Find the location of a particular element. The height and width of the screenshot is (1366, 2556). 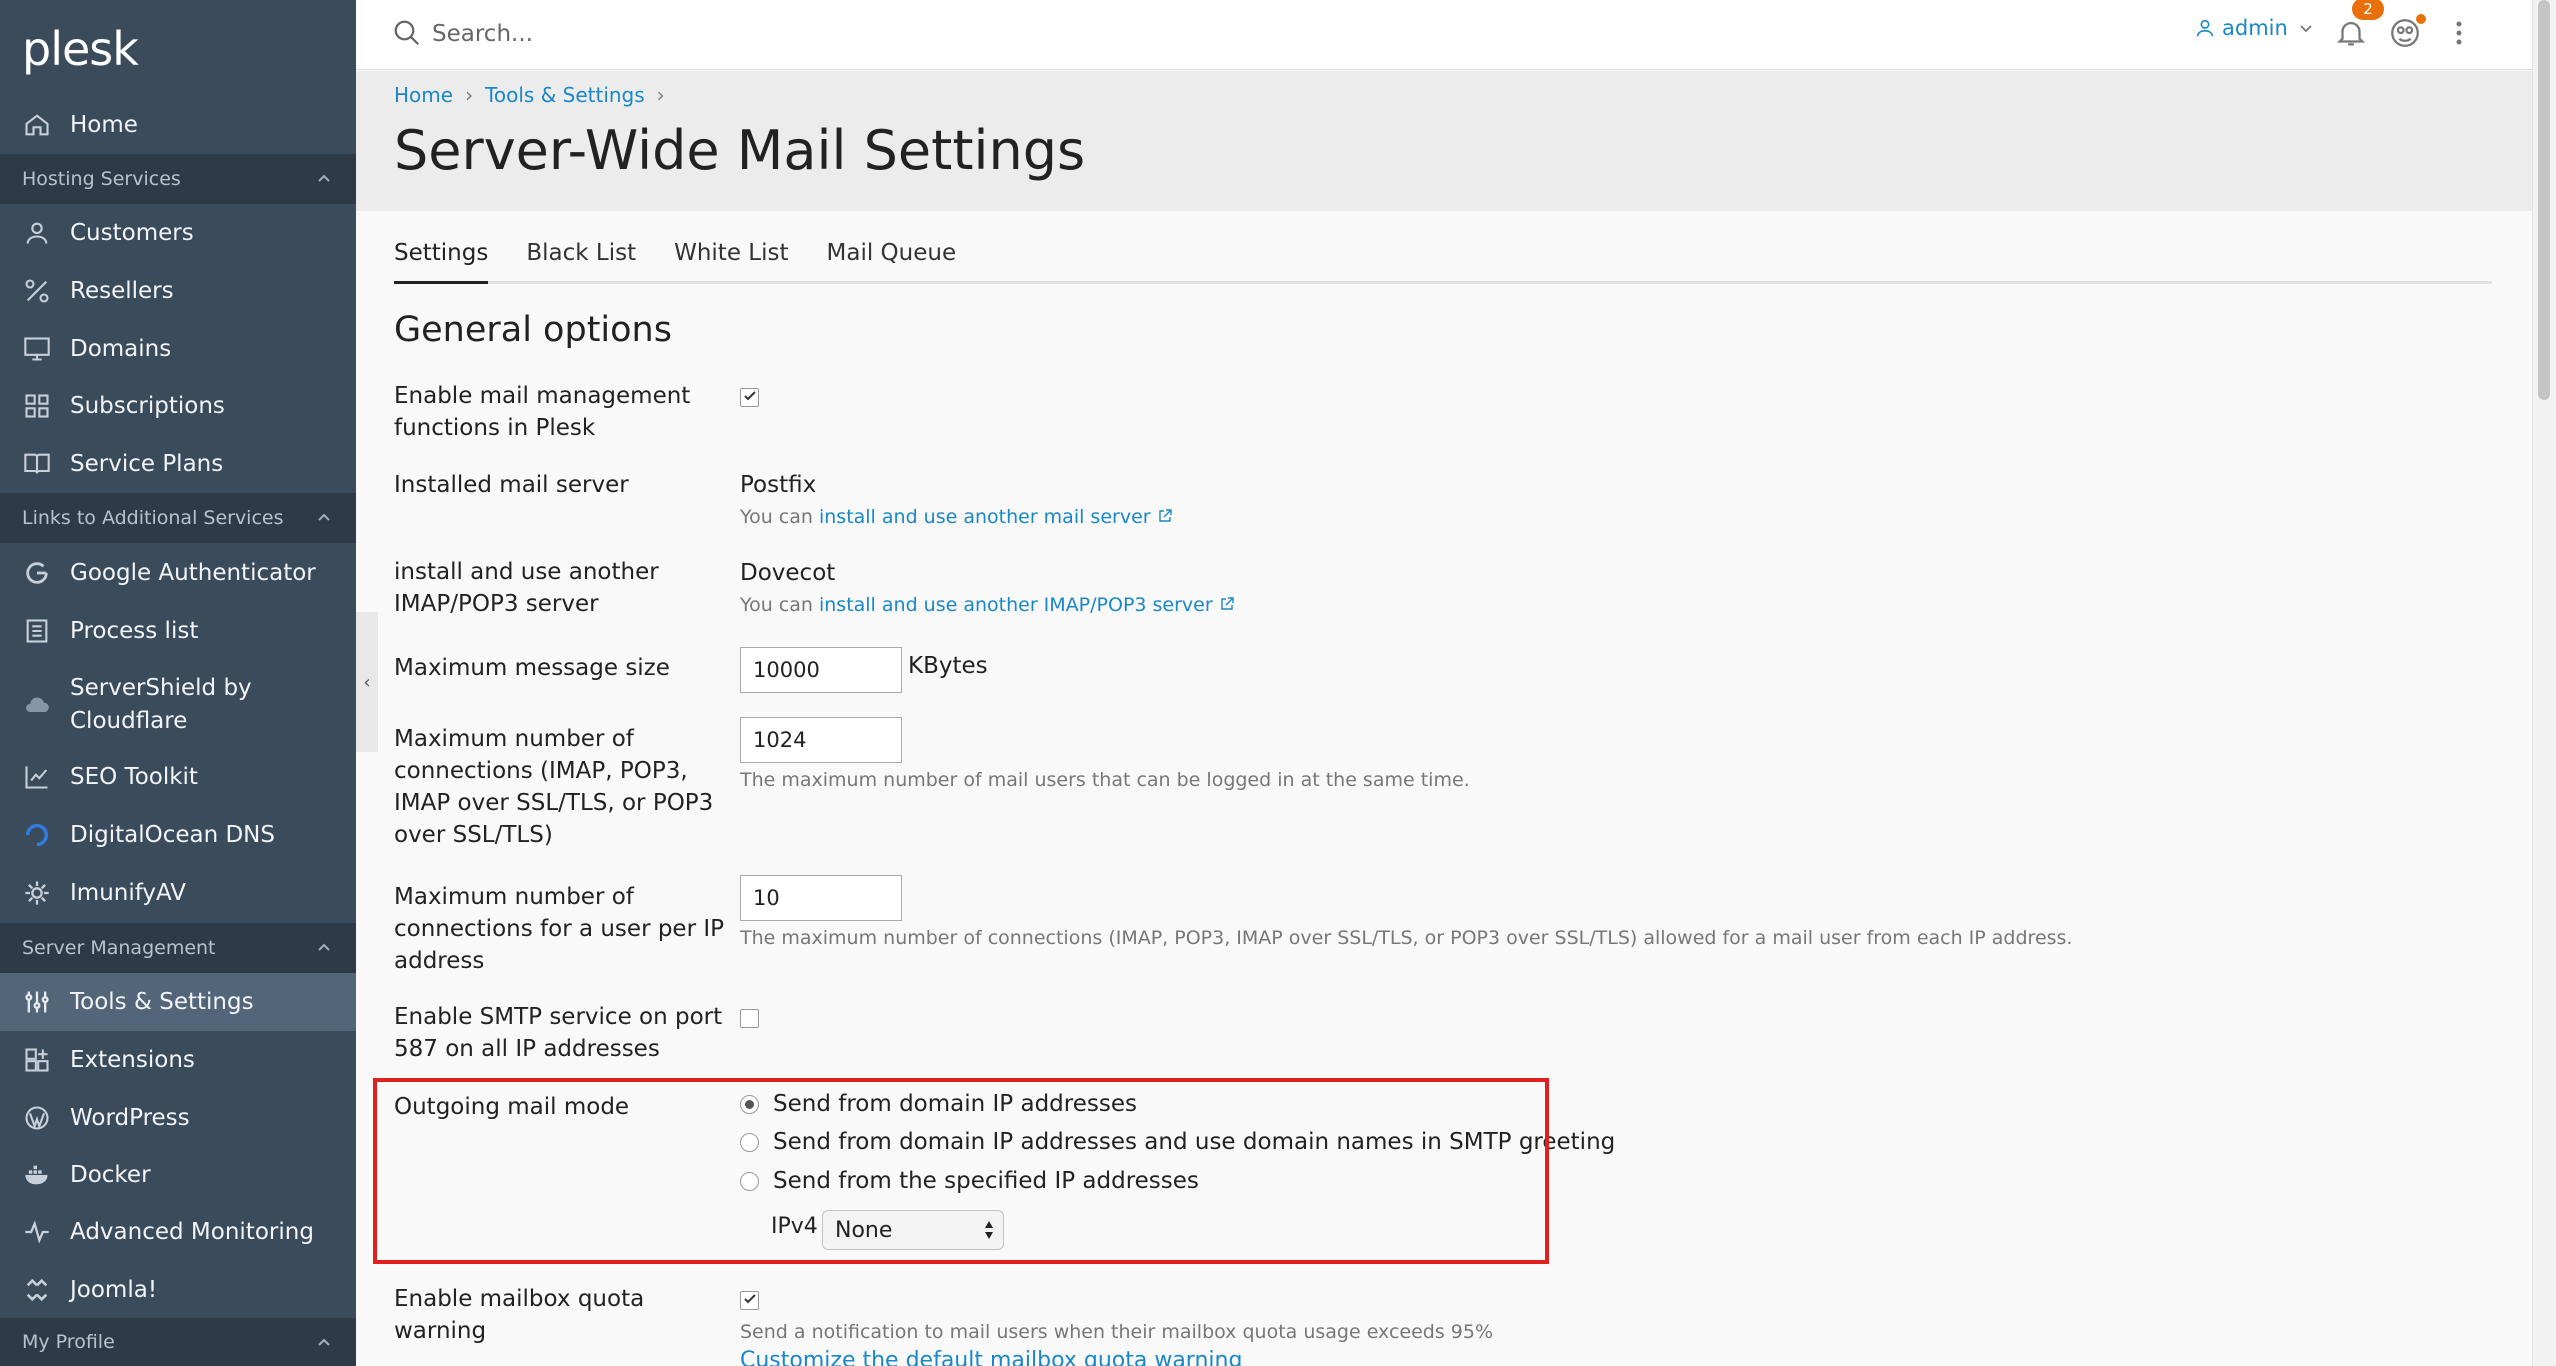

sidebar-item-advanced-monitoring: Advanced Monitoring is located at coordinates (178, 1232).